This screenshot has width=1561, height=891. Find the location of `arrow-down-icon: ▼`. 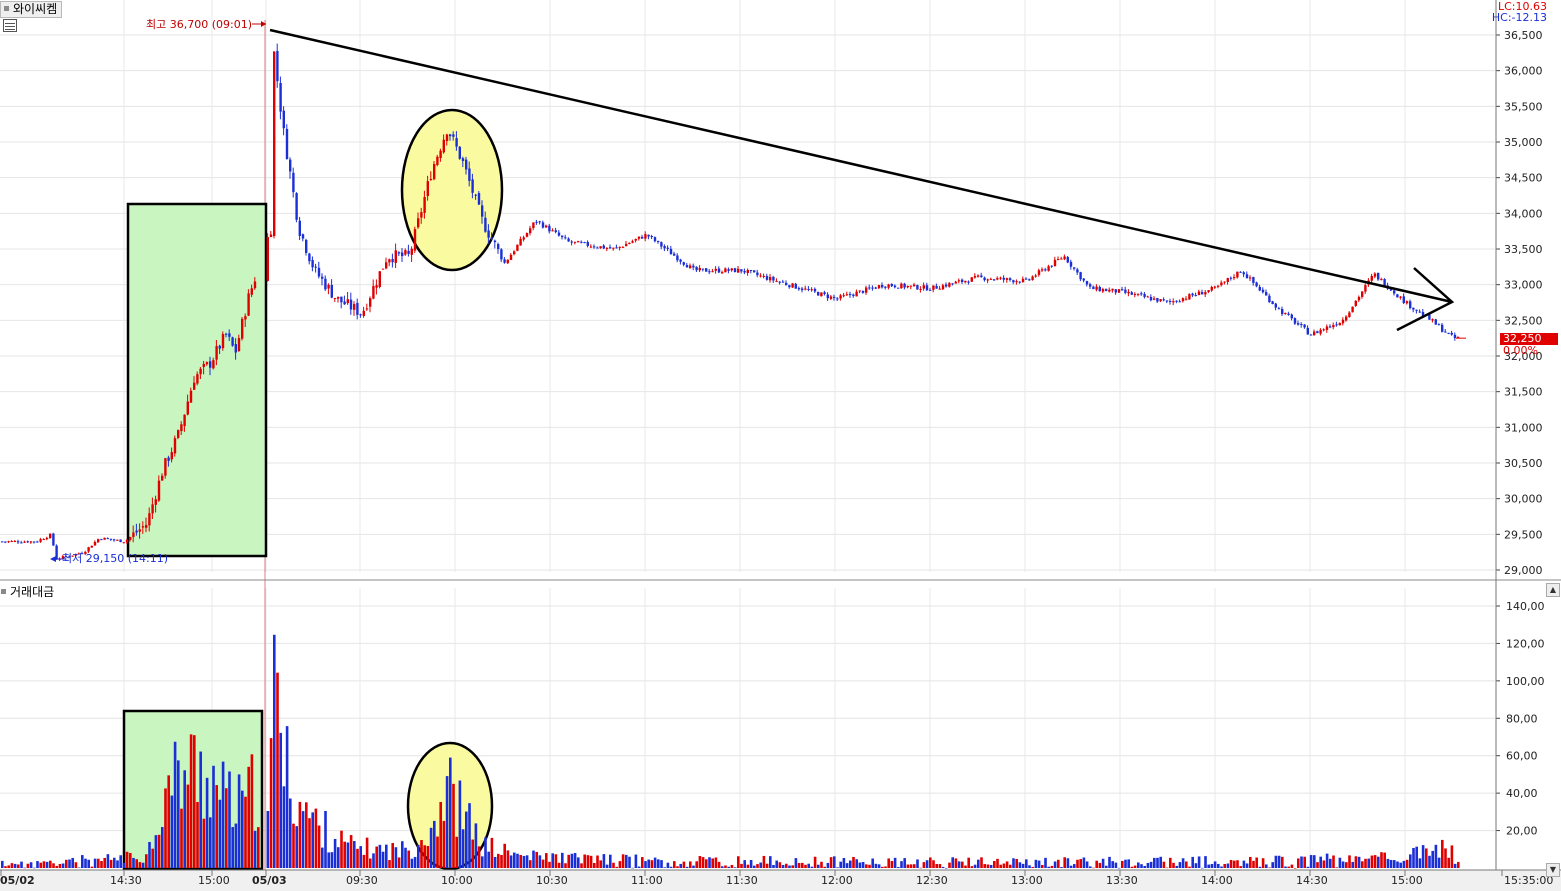

arrow-down-icon: ▼ is located at coordinates (1553, 870).